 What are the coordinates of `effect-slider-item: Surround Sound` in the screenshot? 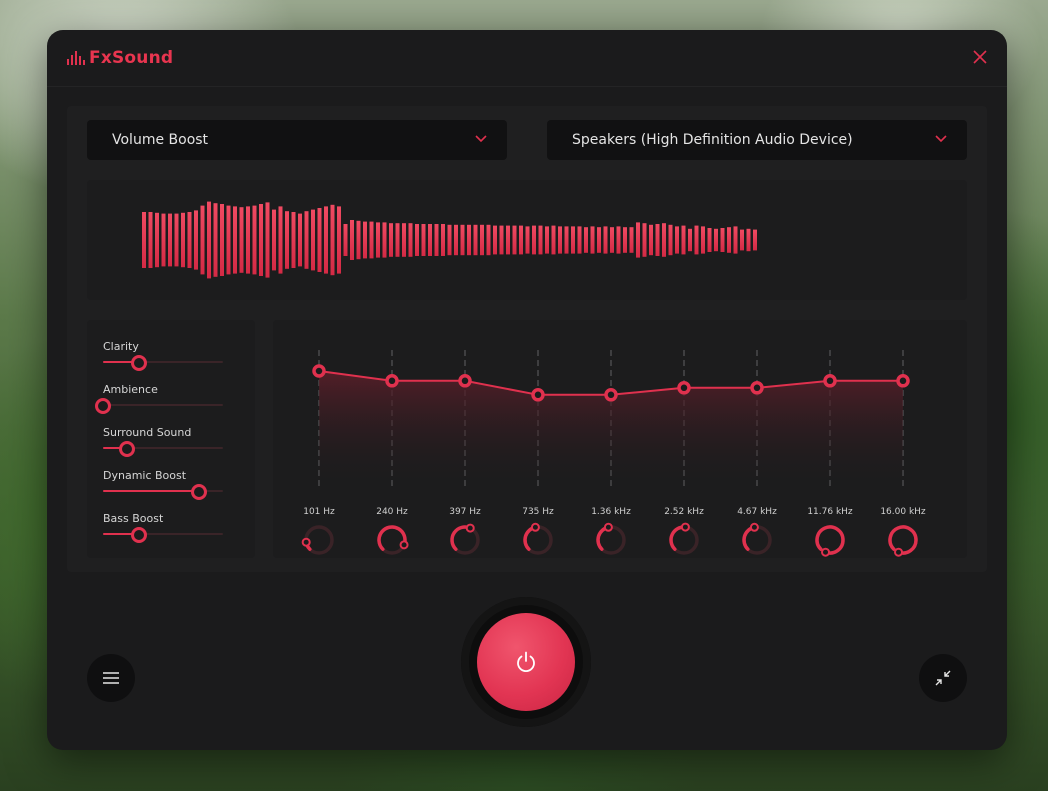 It's located at (163, 446).